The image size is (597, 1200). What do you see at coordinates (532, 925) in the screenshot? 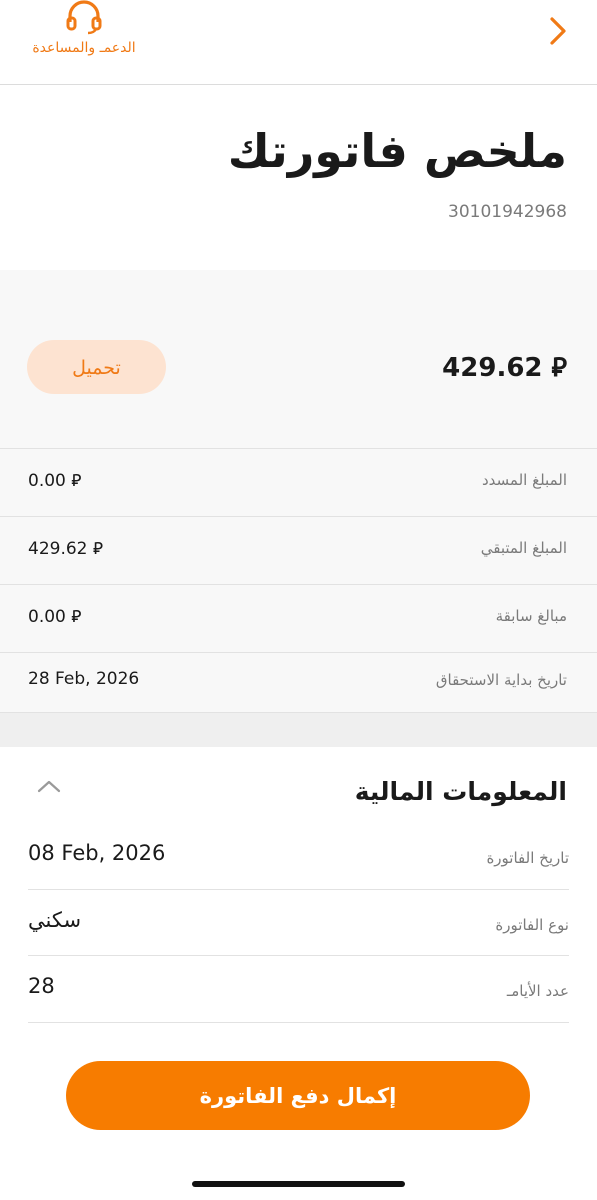
I see `row-label: نوع الفاتورة` at bounding box center [532, 925].